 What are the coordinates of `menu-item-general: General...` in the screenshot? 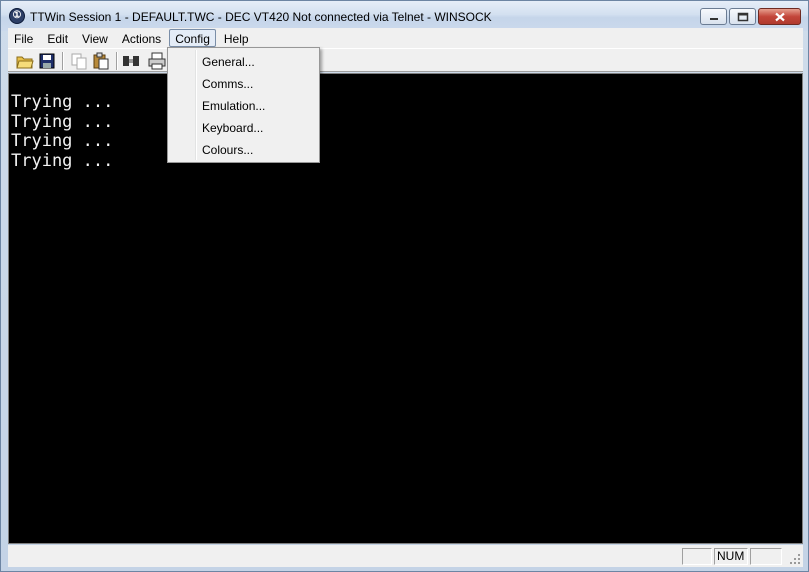 It's located at (228, 62).